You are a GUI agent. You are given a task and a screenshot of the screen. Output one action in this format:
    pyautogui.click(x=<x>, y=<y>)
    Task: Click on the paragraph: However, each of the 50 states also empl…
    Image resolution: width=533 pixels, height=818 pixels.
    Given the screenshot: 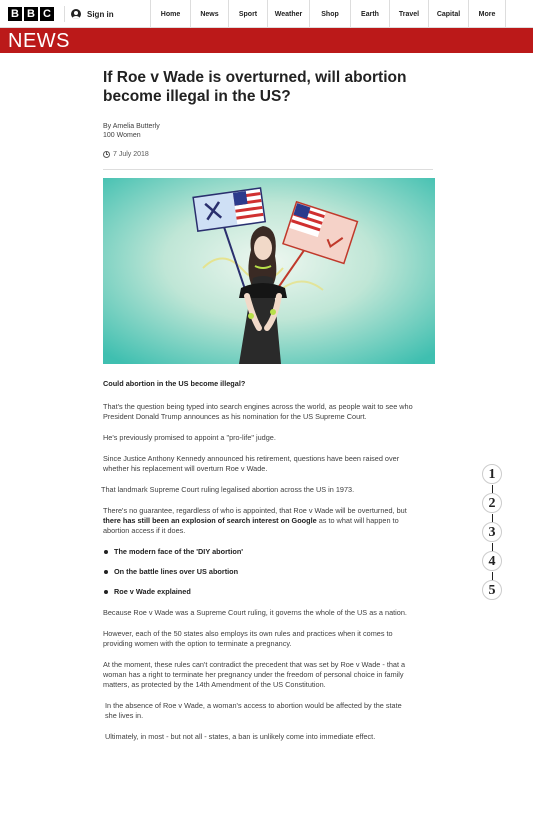 What is the action you would take?
    pyautogui.click(x=248, y=638)
    